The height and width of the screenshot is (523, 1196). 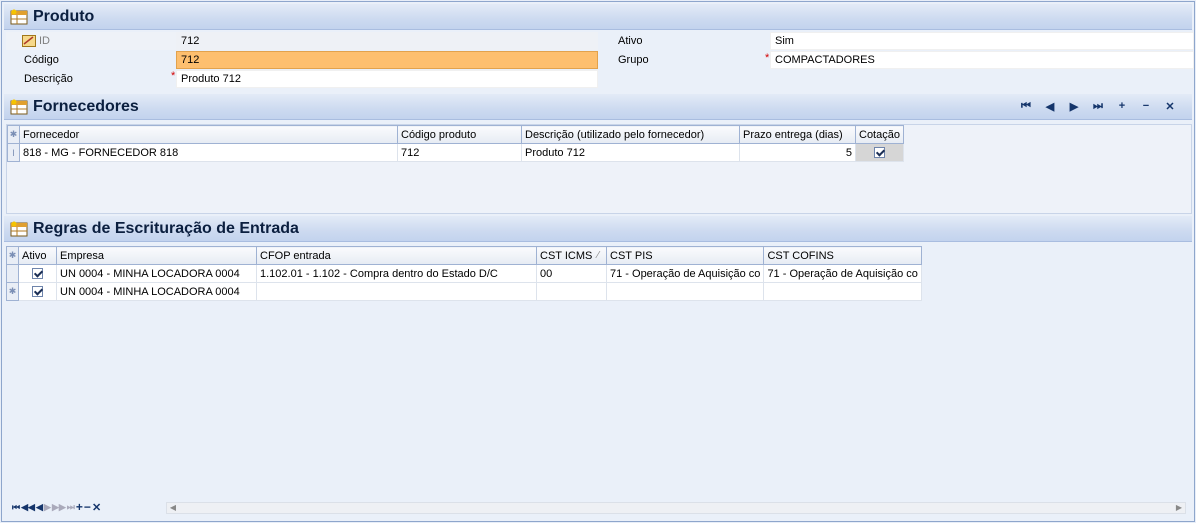 I want to click on id-label: ID, so click(x=44, y=41).